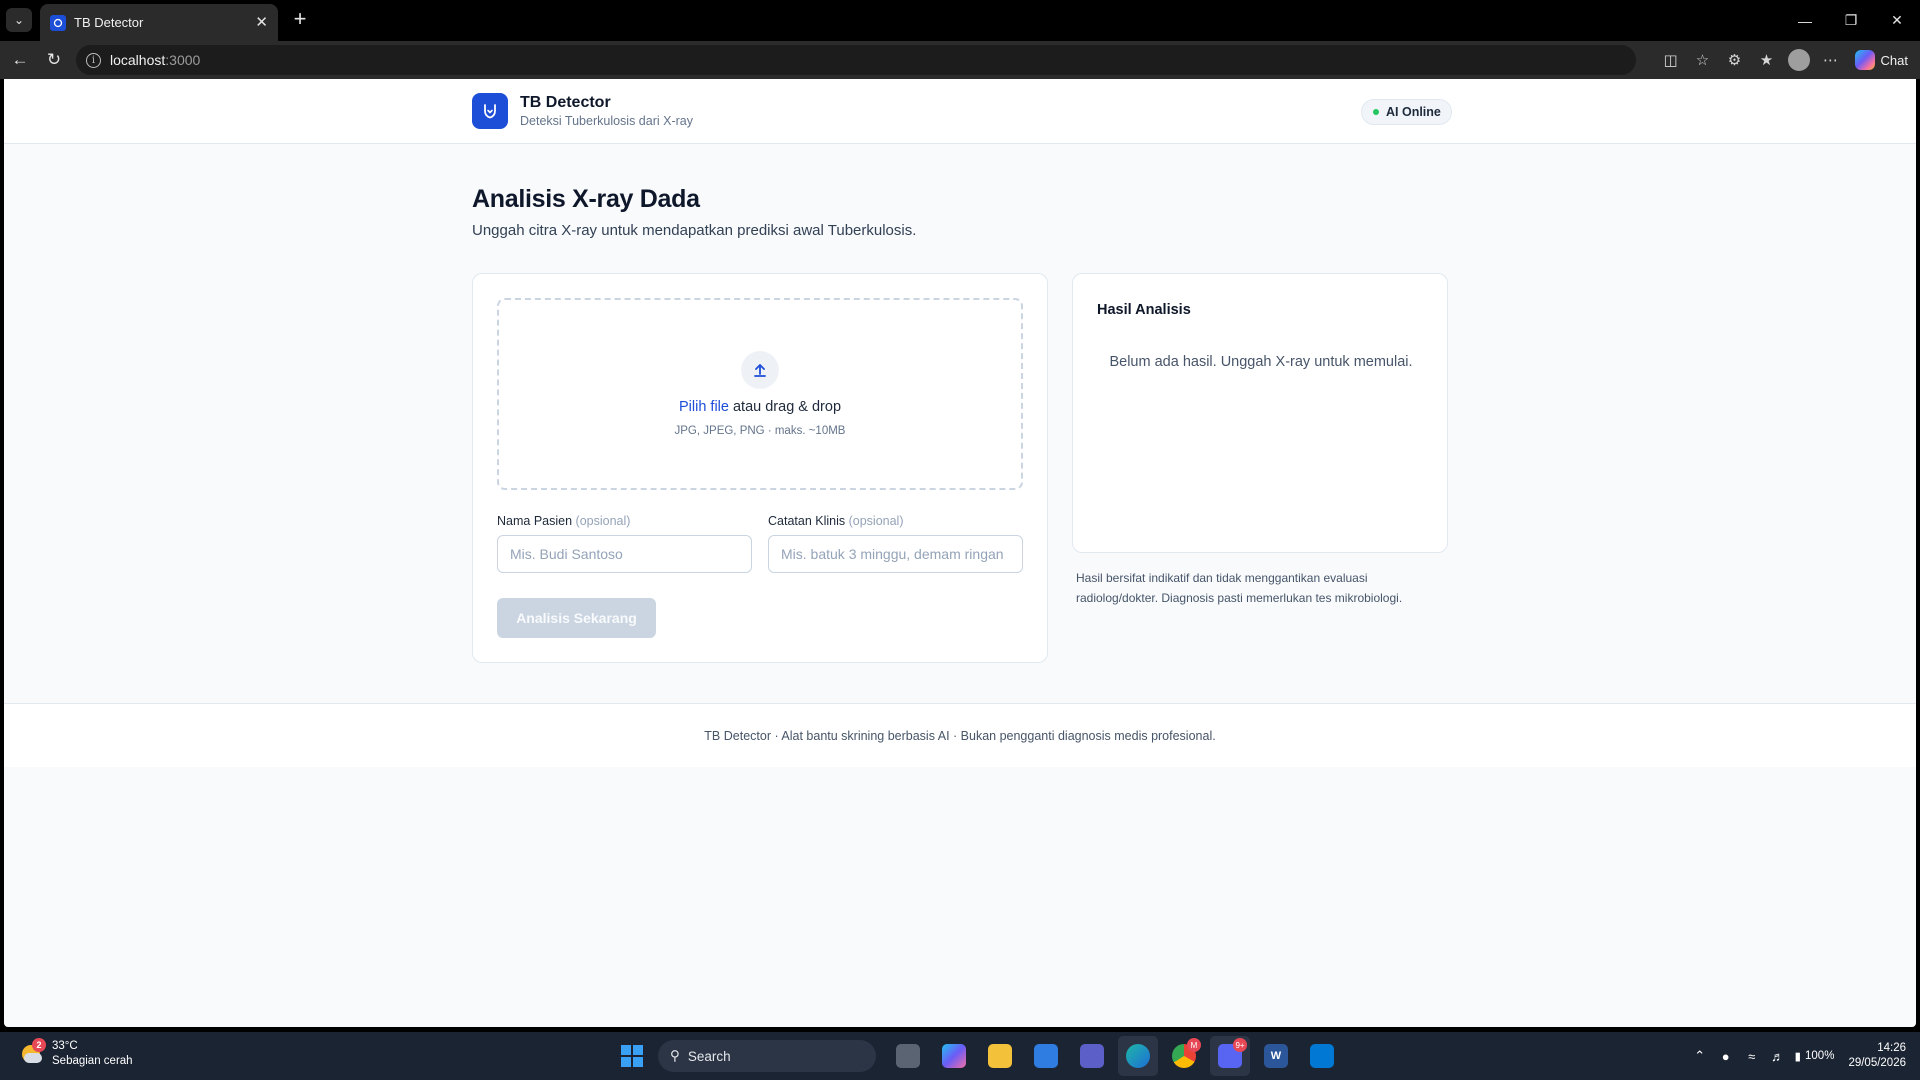 This screenshot has height=1080, width=1920. What do you see at coordinates (1144, 310) in the screenshot?
I see `result-title: Hasil Analisis` at bounding box center [1144, 310].